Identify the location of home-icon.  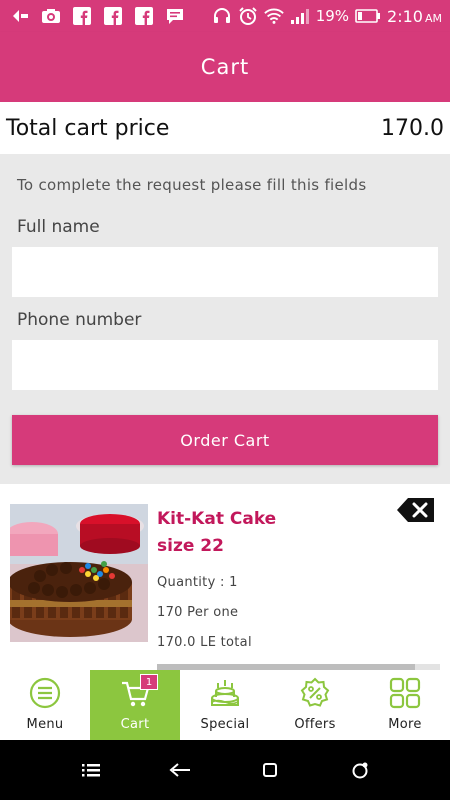
(270, 770).